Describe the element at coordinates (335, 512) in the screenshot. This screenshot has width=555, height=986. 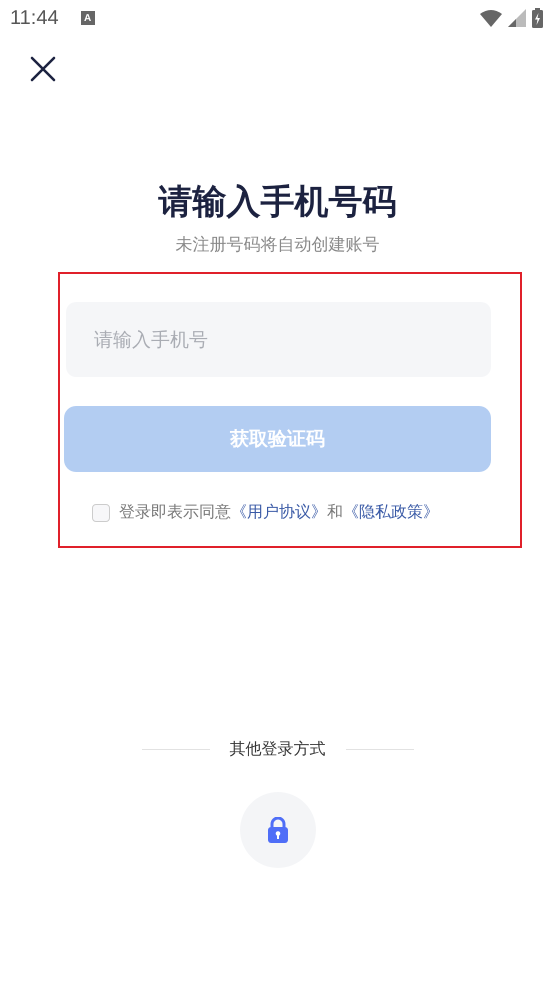
I see `agreement-joiner: 和` at that location.